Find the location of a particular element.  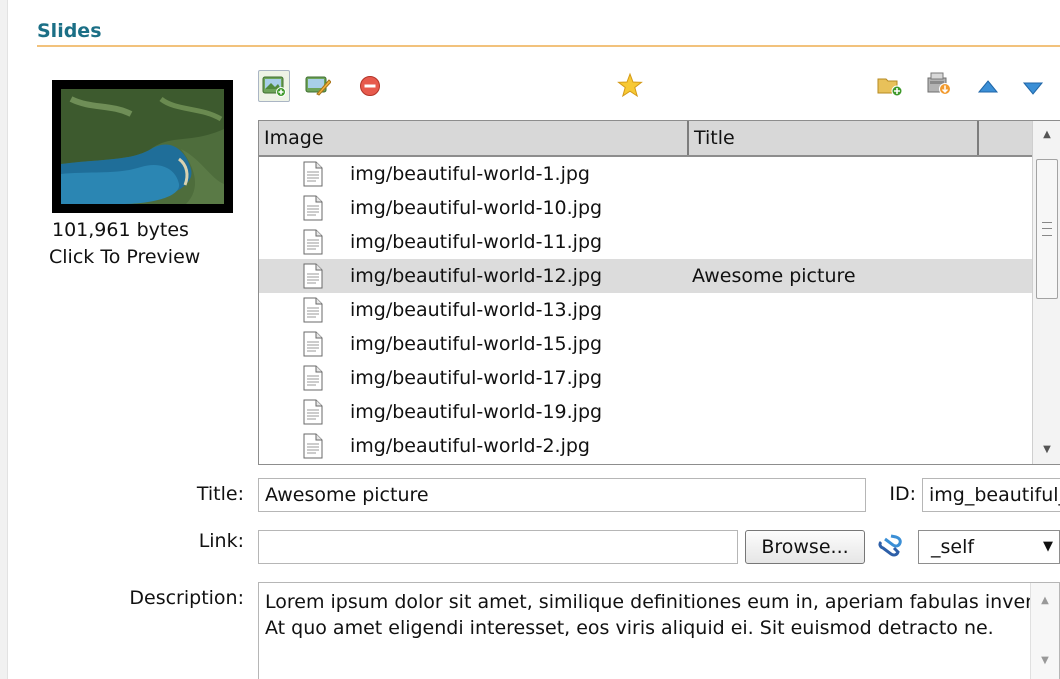

thumbnail-preview is located at coordinates (142, 146).